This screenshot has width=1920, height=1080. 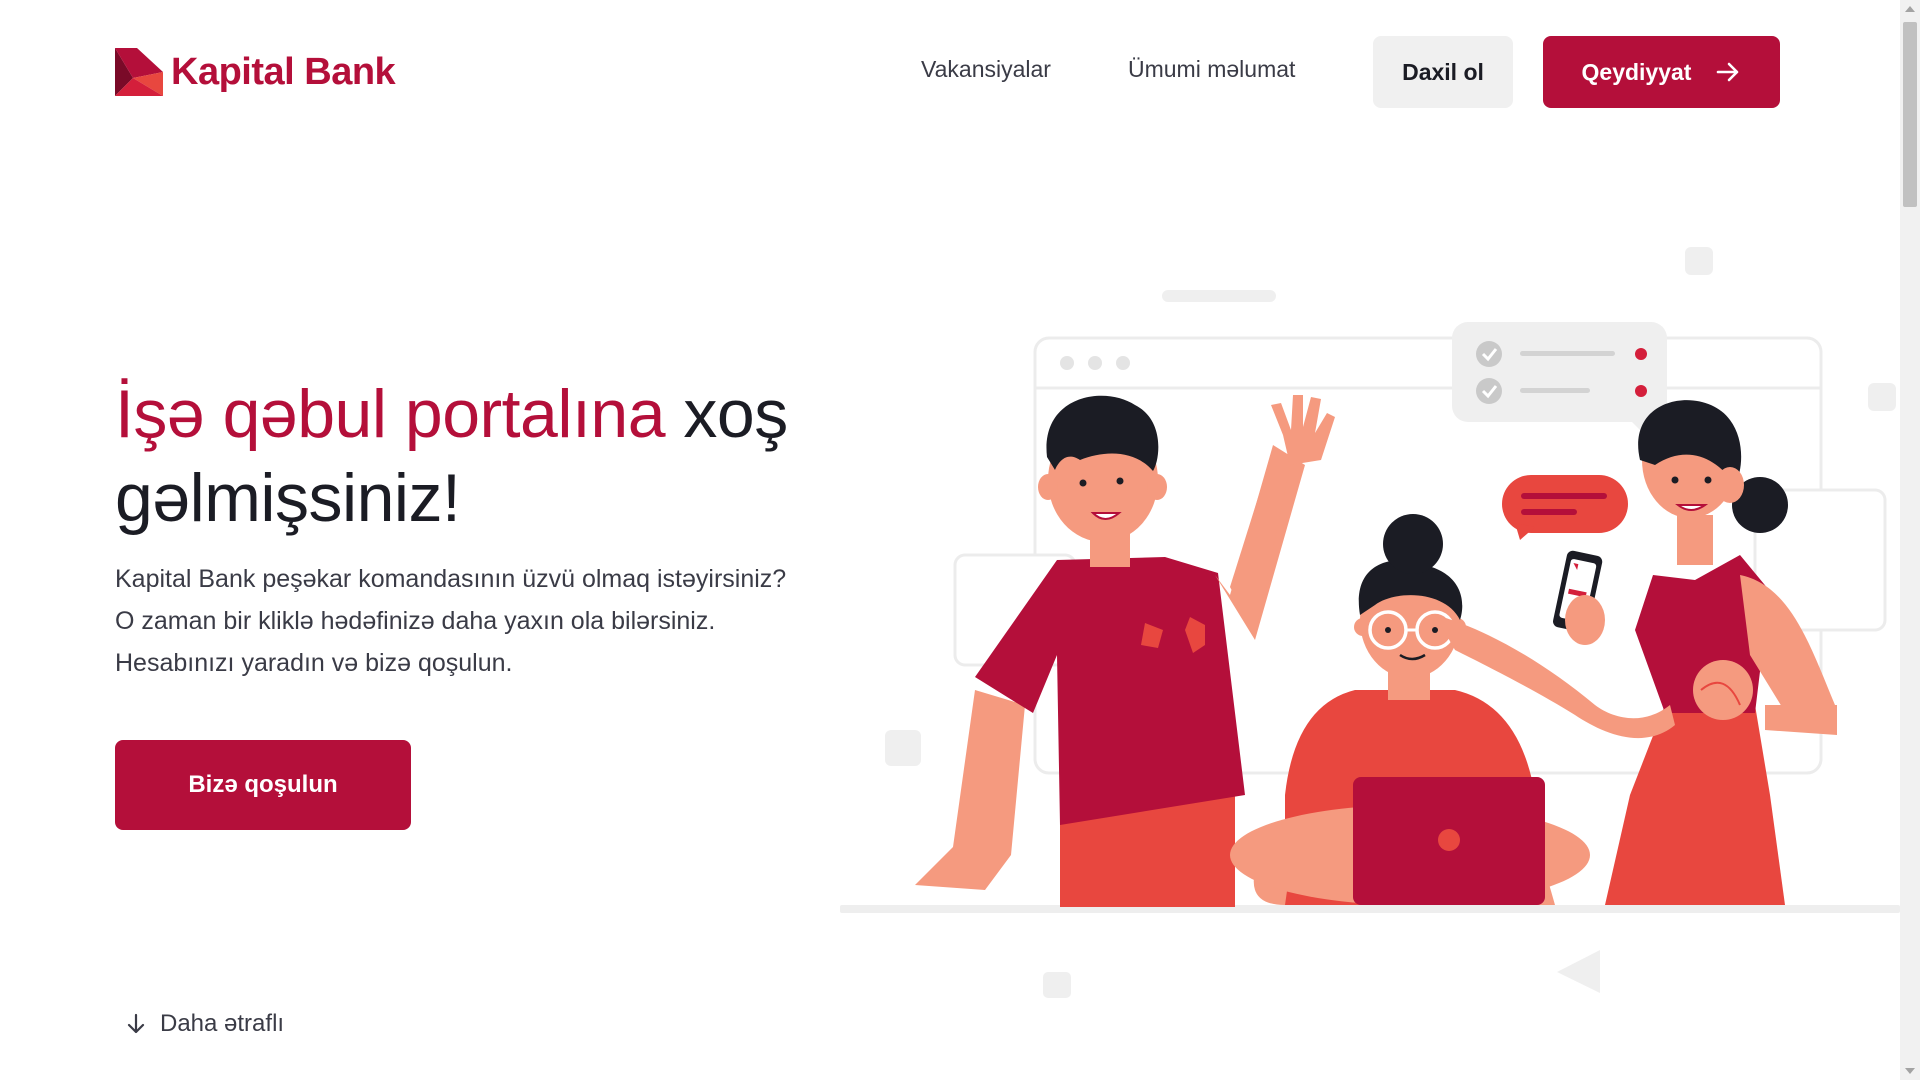 I want to click on deco-bar, so click(x=1219, y=296).